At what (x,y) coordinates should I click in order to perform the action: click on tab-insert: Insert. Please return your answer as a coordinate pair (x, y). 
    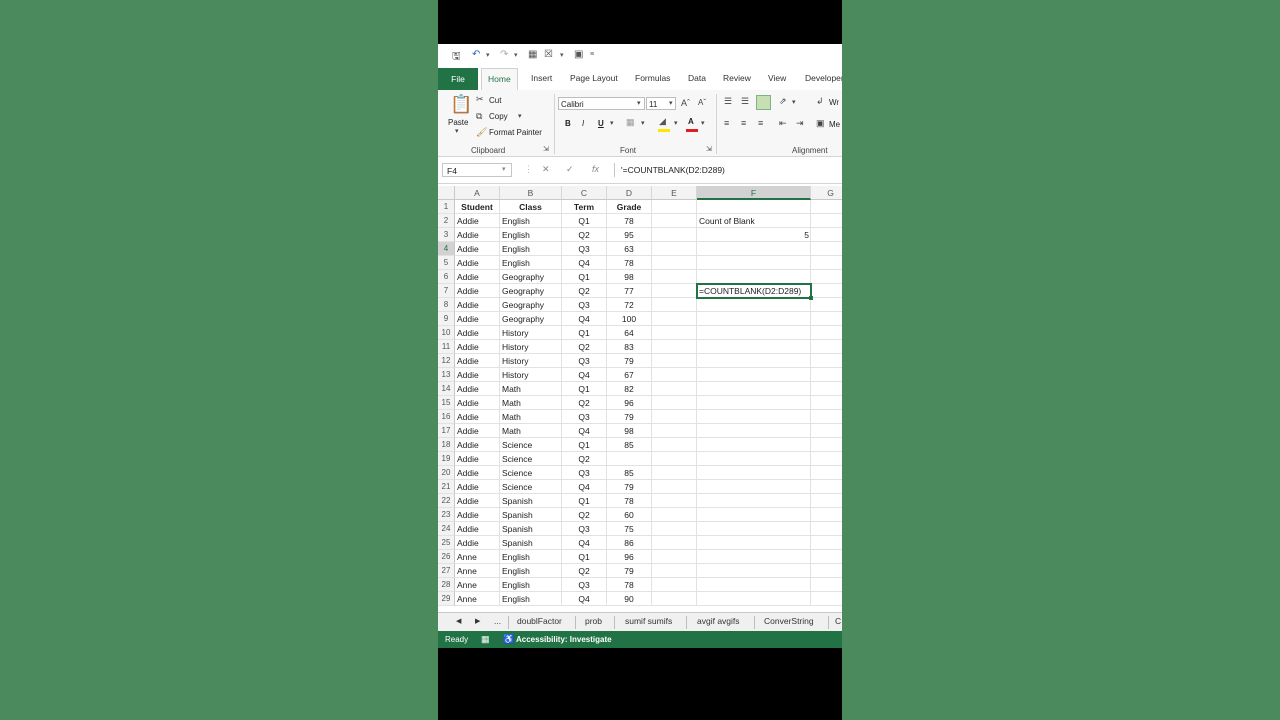
    Looking at the image, I should click on (541, 78).